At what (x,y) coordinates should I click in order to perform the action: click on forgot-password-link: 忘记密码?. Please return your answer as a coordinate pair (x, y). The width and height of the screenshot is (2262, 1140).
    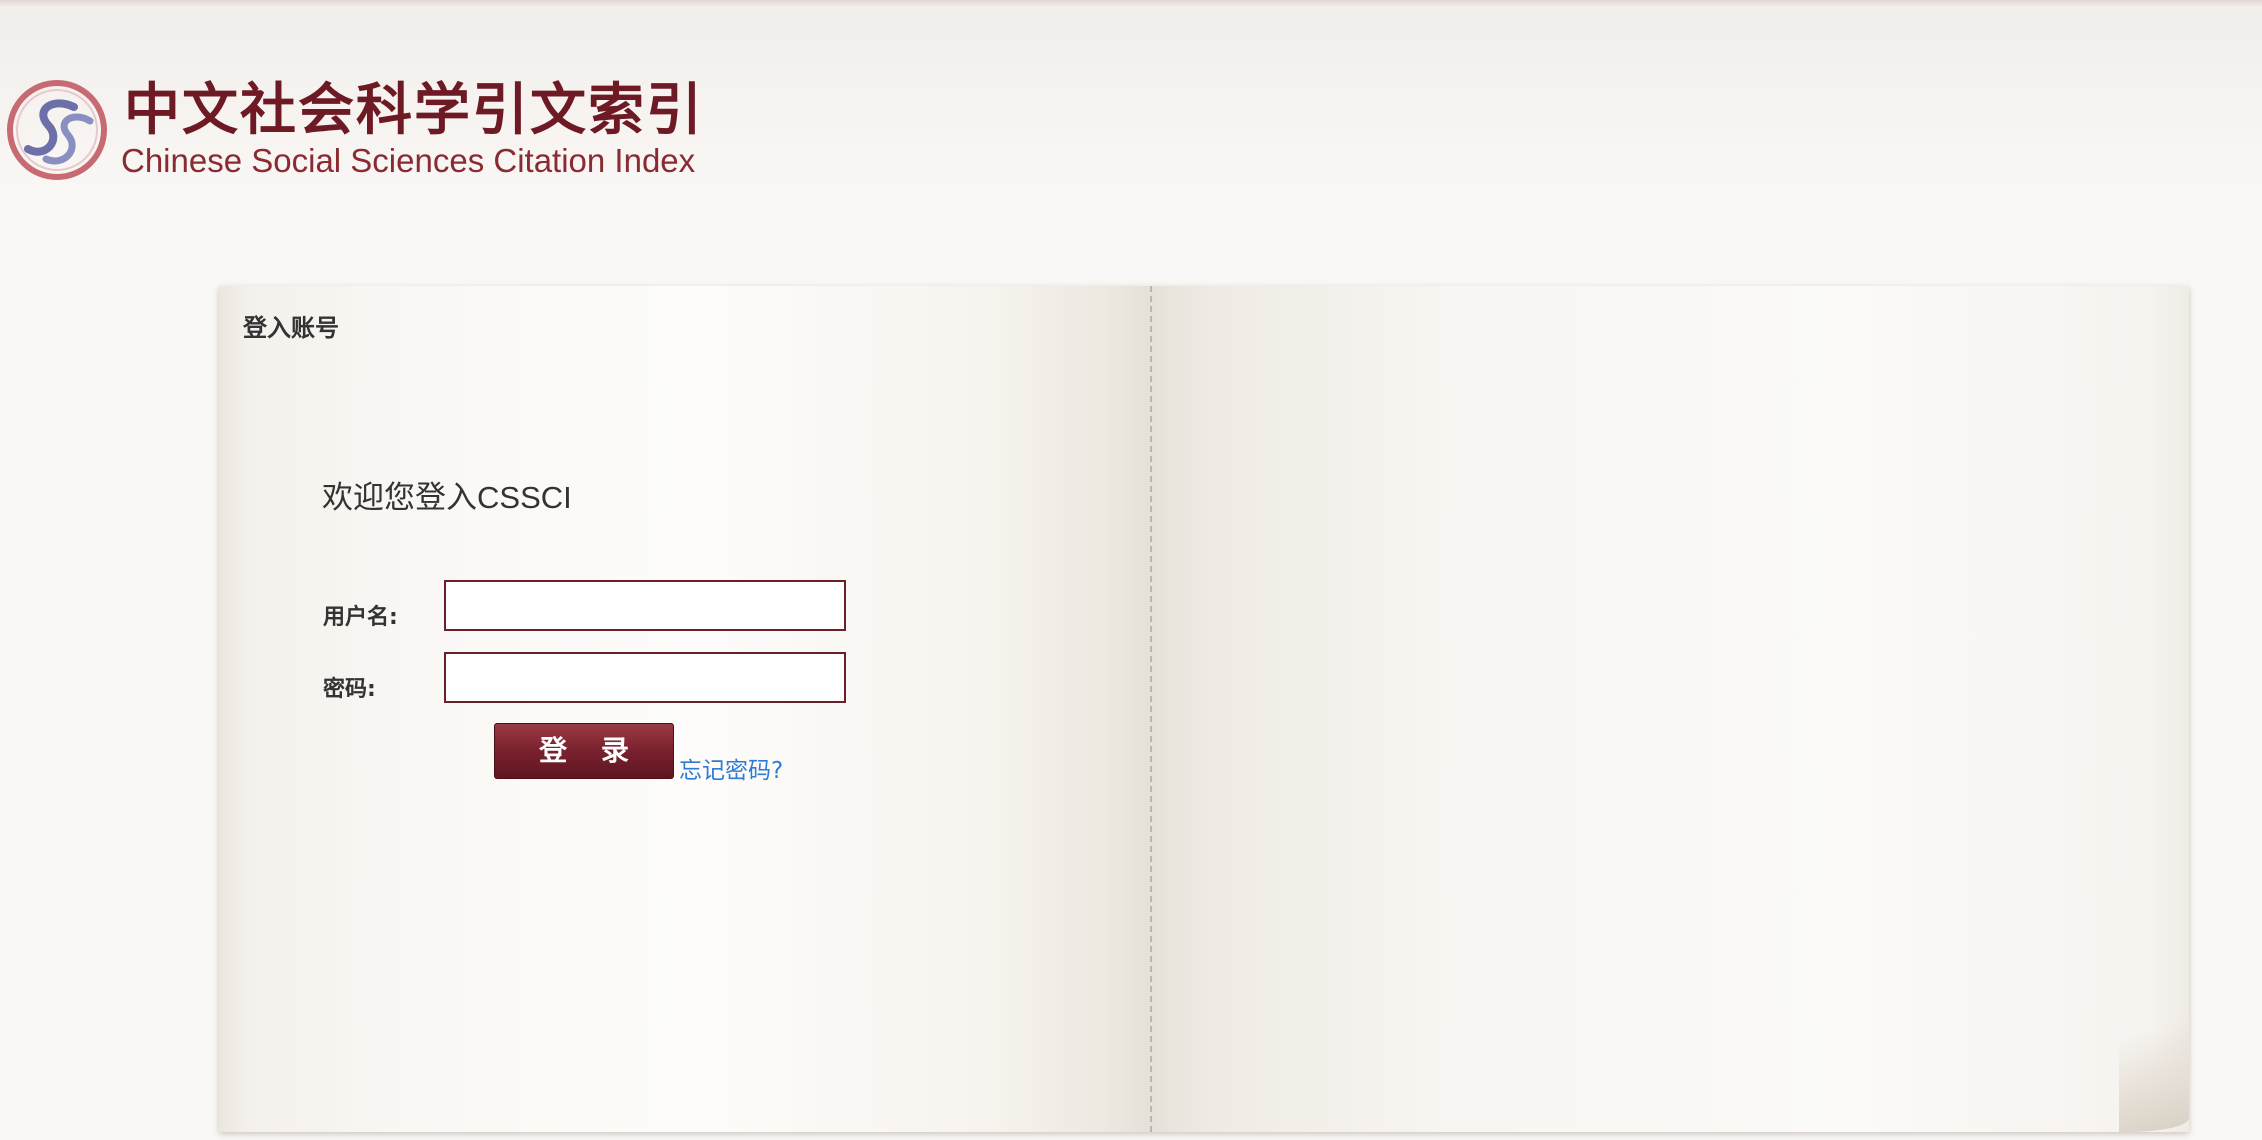
    Looking at the image, I should click on (731, 771).